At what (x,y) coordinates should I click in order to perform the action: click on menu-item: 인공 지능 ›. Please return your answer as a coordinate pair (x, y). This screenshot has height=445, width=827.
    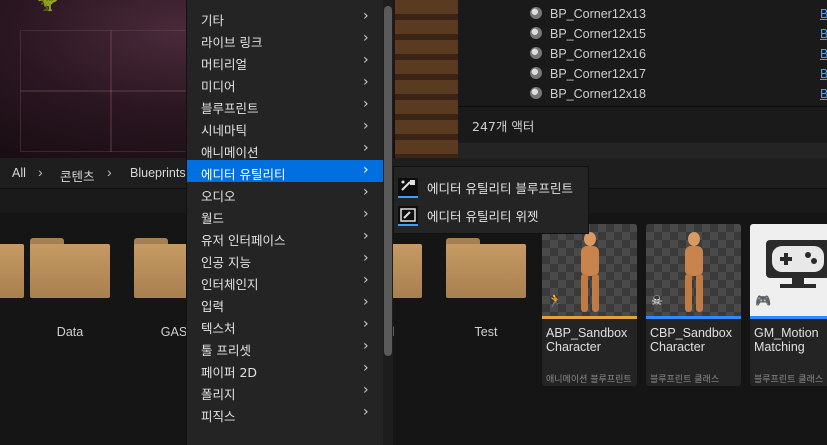
    Looking at the image, I should click on (285, 259).